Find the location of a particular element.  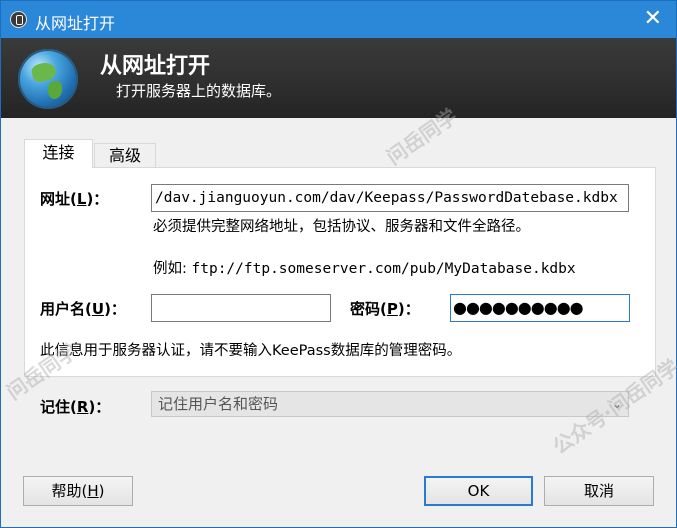

cancel-button: 取消 is located at coordinates (599, 491).